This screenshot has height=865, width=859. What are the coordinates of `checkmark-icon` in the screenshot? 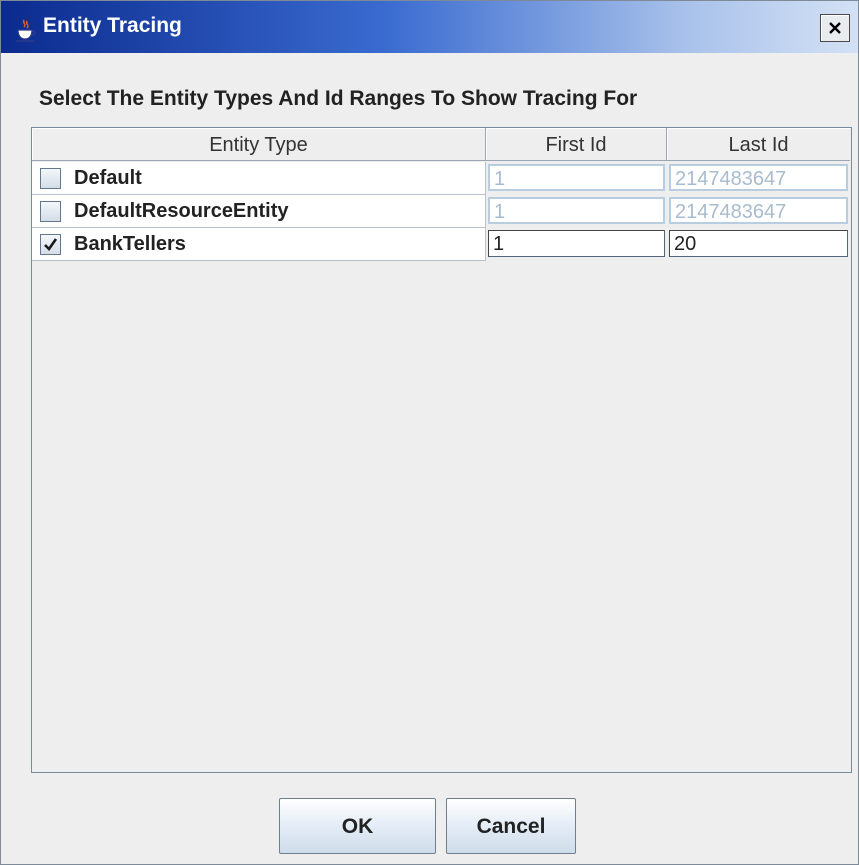 It's located at (51, 245).